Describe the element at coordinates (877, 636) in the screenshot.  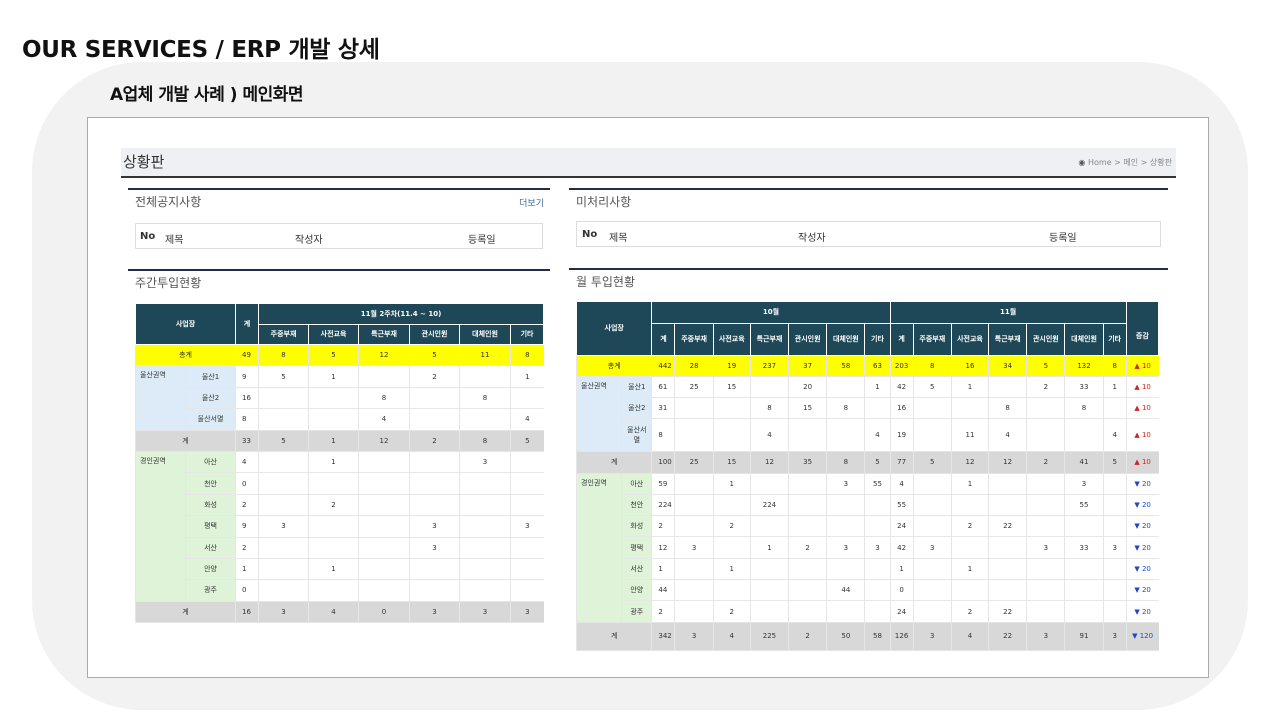
I see `subtotal-value: 58` at that location.